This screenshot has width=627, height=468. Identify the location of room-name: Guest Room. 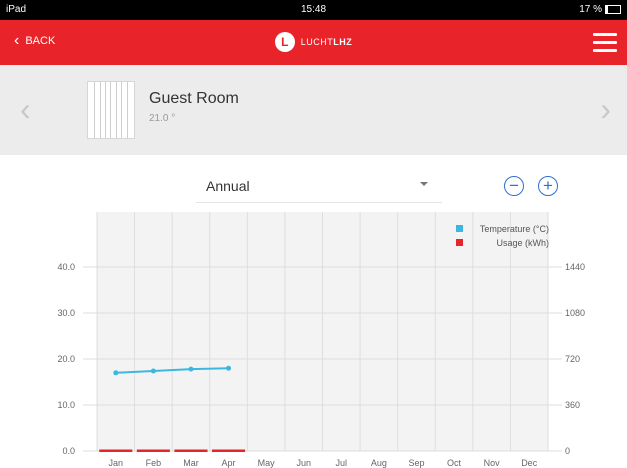
(194, 98).